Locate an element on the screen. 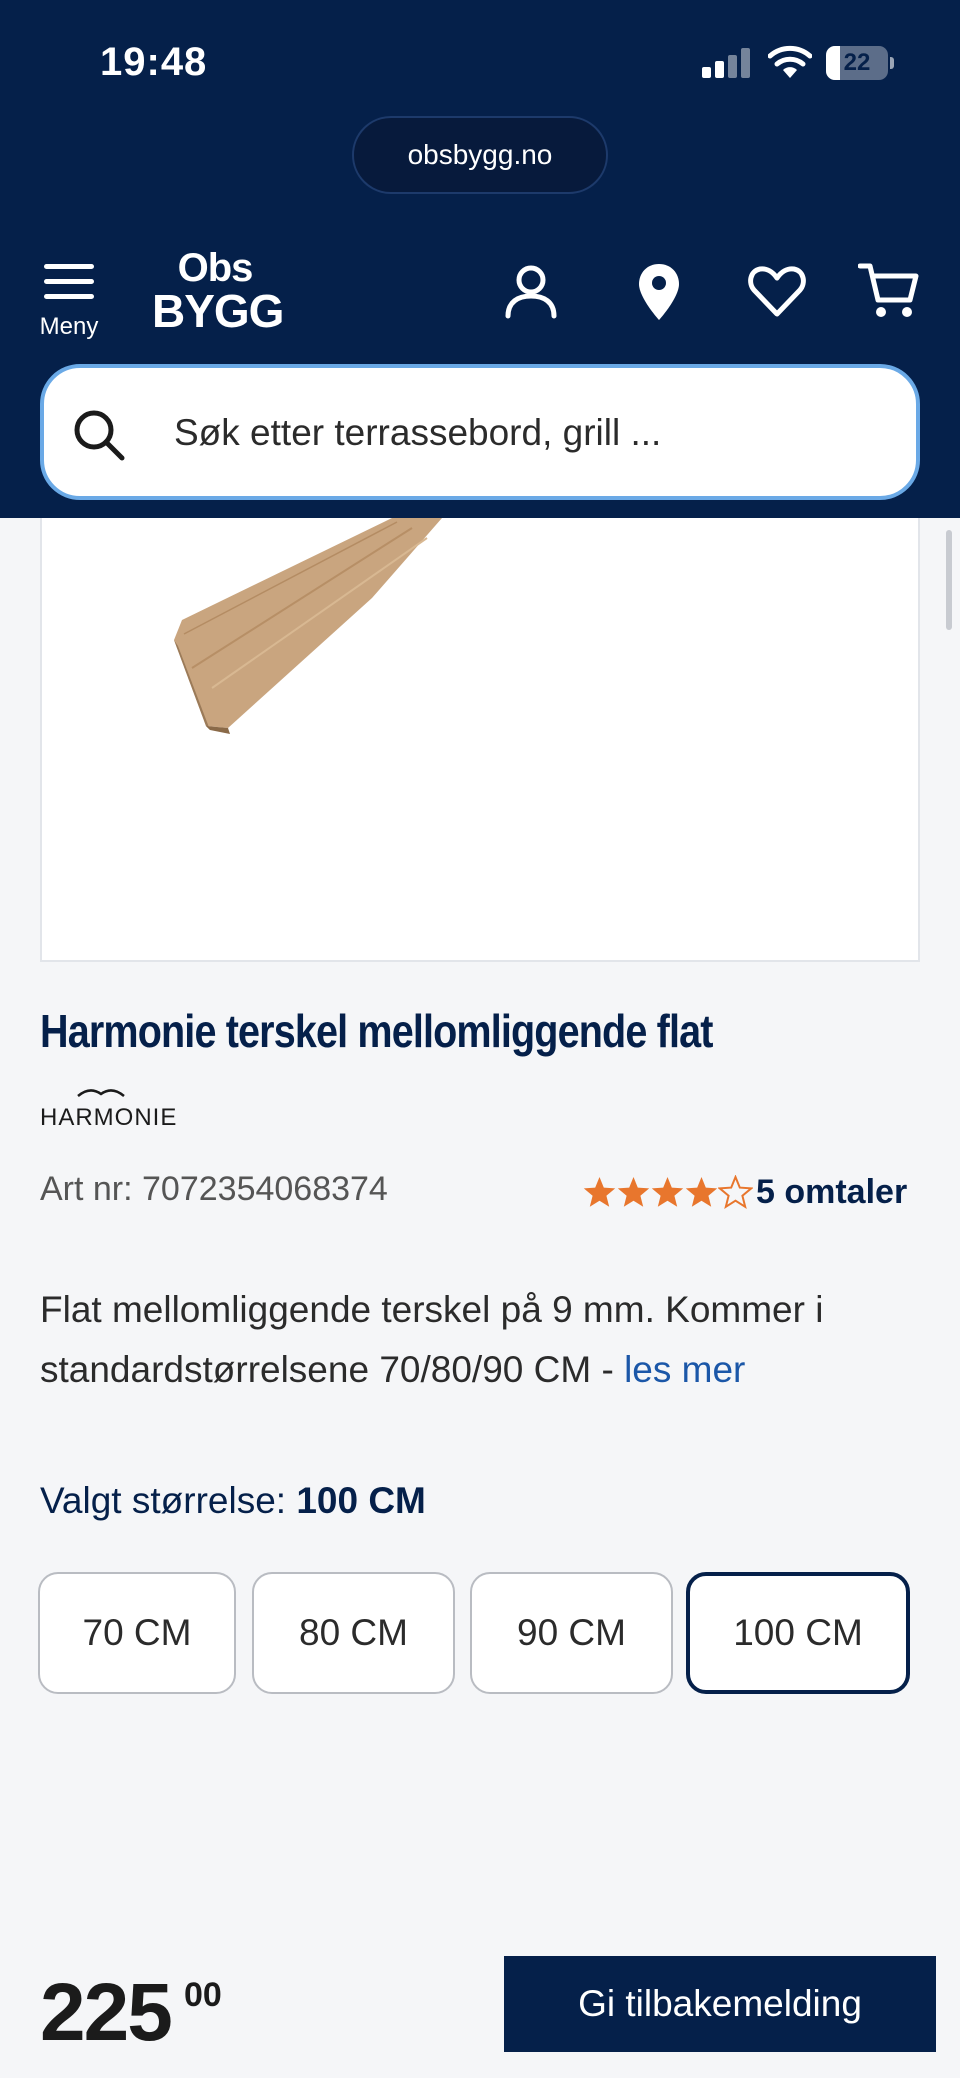 This screenshot has height=2078, width=960. wifi-icon is located at coordinates (790, 61).